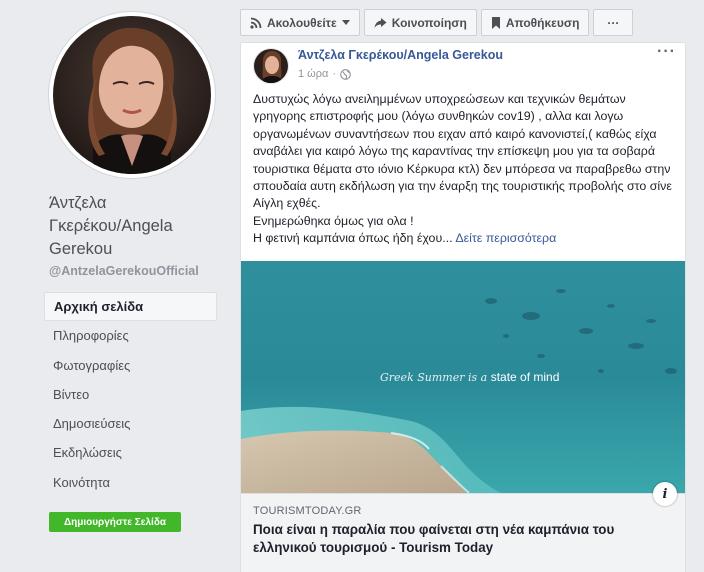  What do you see at coordinates (130, 335) in the screenshot?
I see `nav-item-about: Πληροφορίες` at bounding box center [130, 335].